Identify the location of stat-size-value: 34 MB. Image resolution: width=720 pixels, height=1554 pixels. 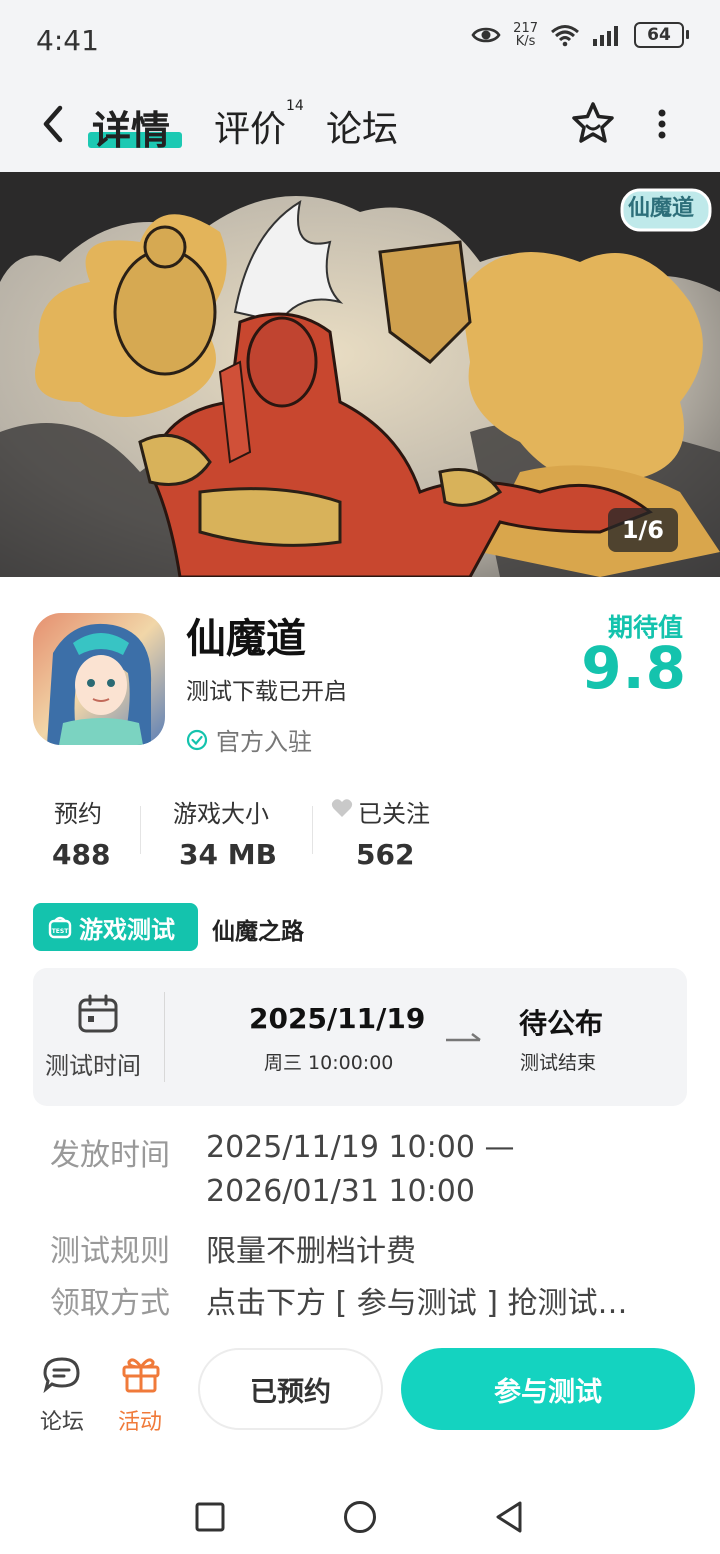
(228, 853).